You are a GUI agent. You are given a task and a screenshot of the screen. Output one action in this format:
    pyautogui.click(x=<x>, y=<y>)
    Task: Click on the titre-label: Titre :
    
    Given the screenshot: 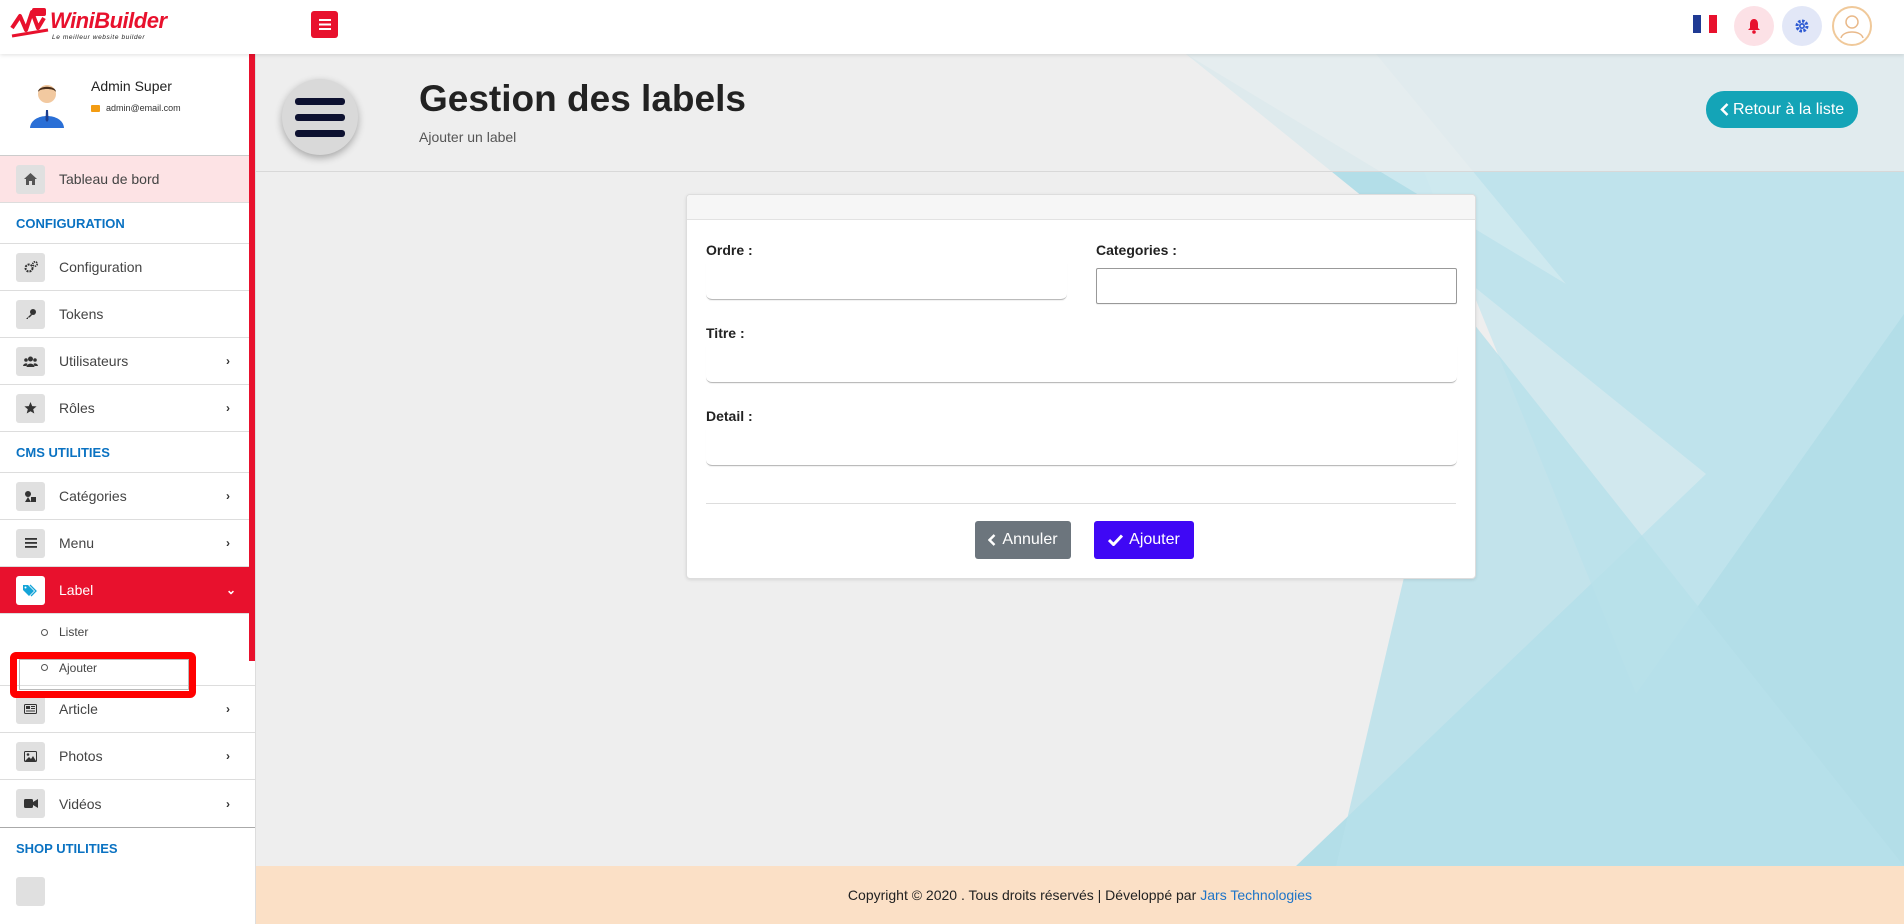 What is the action you would take?
    pyautogui.click(x=725, y=333)
    